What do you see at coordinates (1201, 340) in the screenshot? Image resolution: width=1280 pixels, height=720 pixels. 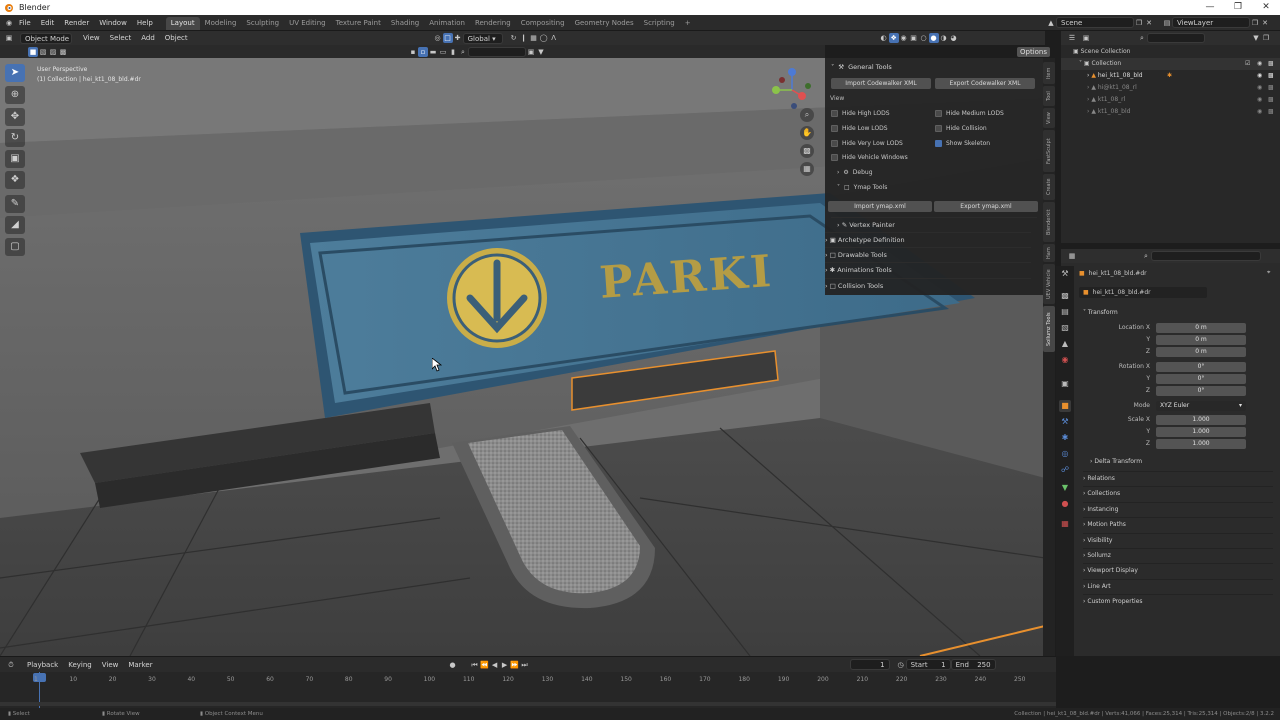 I see `location-y-field: 0 m` at bounding box center [1201, 340].